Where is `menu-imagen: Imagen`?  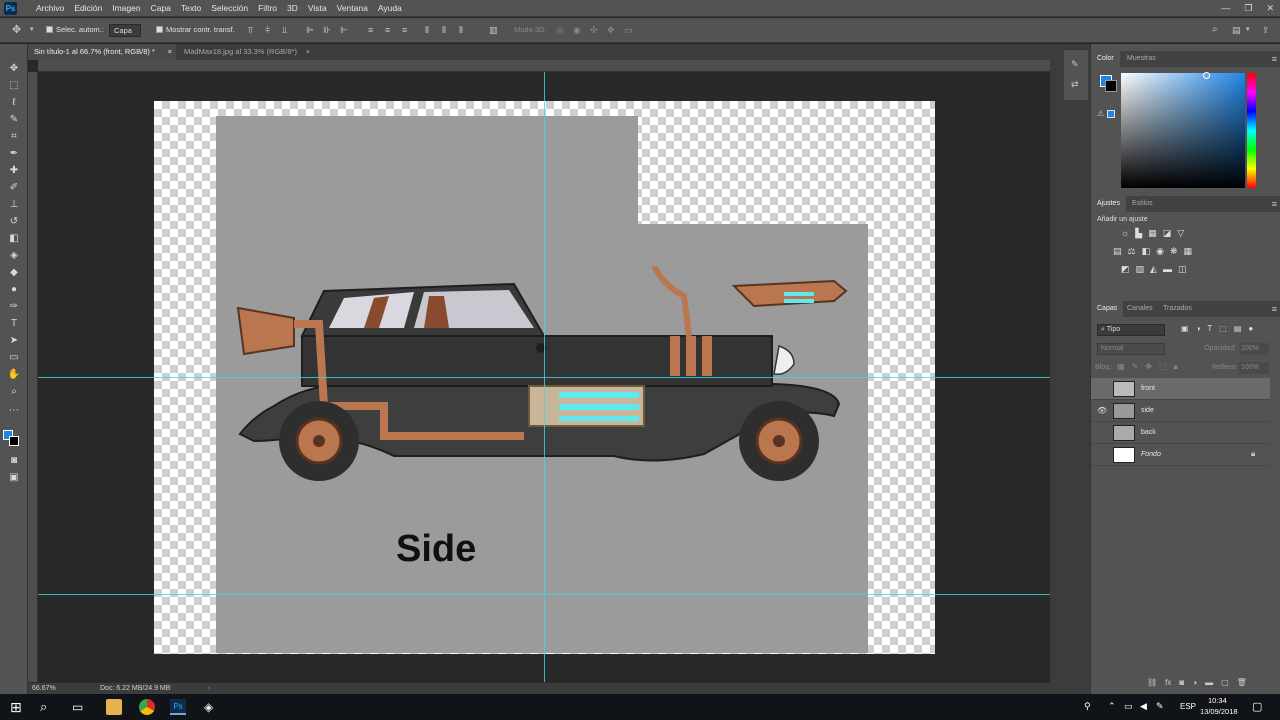 menu-imagen: Imagen is located at coordinates (126, 8).